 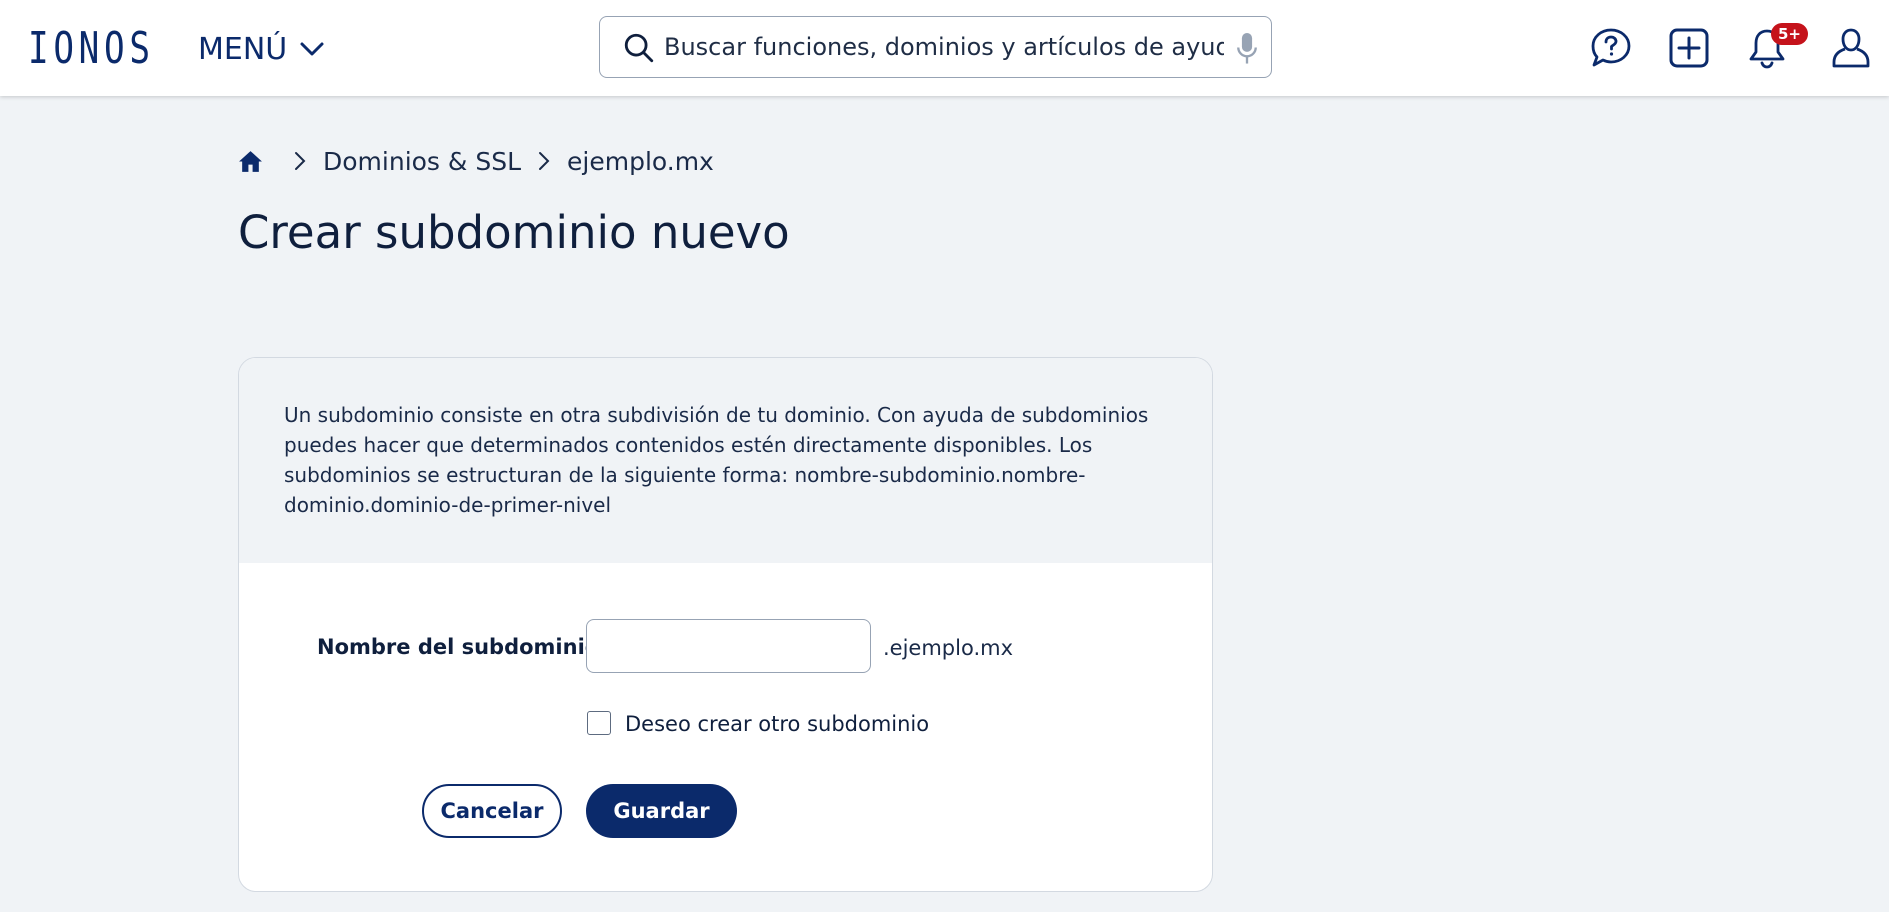 What do you see at coordinates (312, 49) in the screenshot?
I see `chevron-down-icon` at bounding box center [312, 49].